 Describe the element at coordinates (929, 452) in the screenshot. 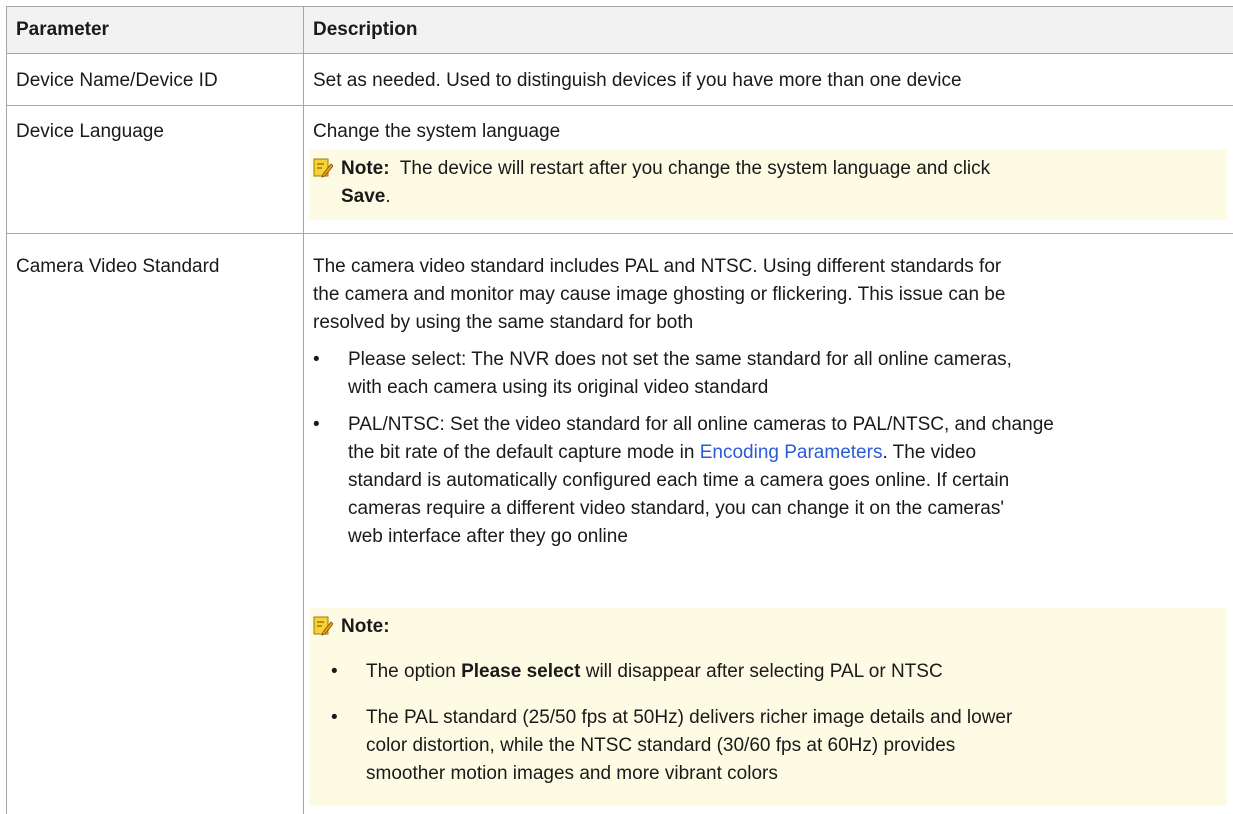

I see `bullet-text-part: . The video` at that location.